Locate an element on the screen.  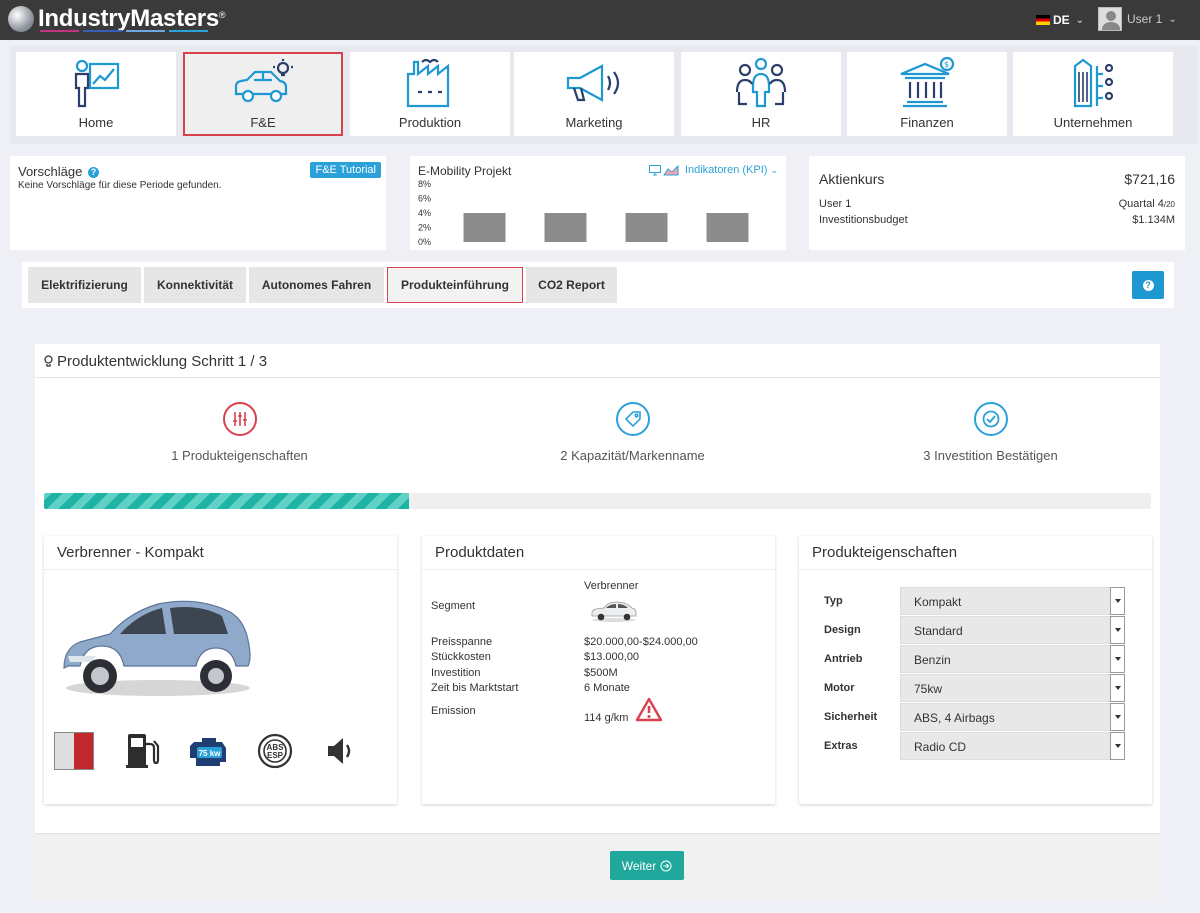
language-selector: DE ⌄ is located at coordinates (1060, 20).